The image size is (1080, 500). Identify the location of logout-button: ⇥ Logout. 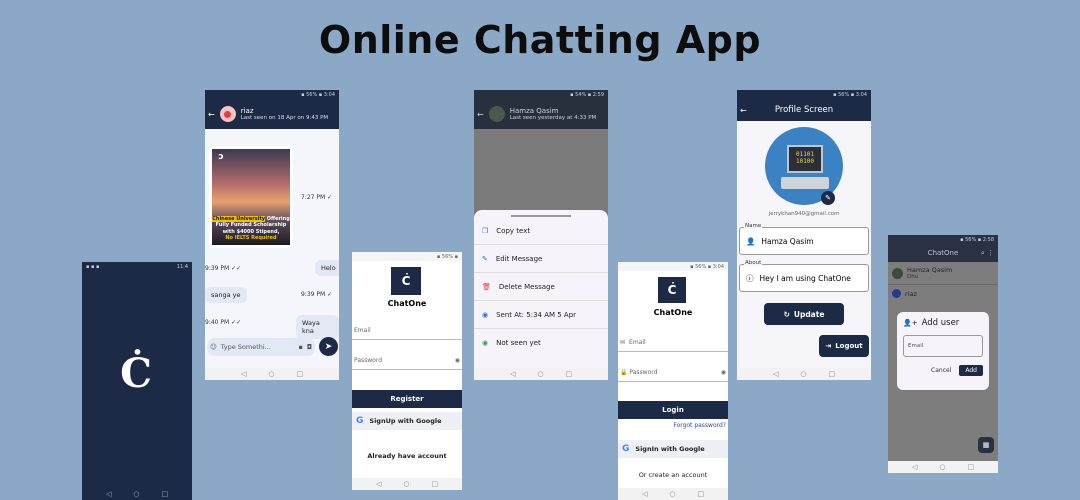
(844, 346).